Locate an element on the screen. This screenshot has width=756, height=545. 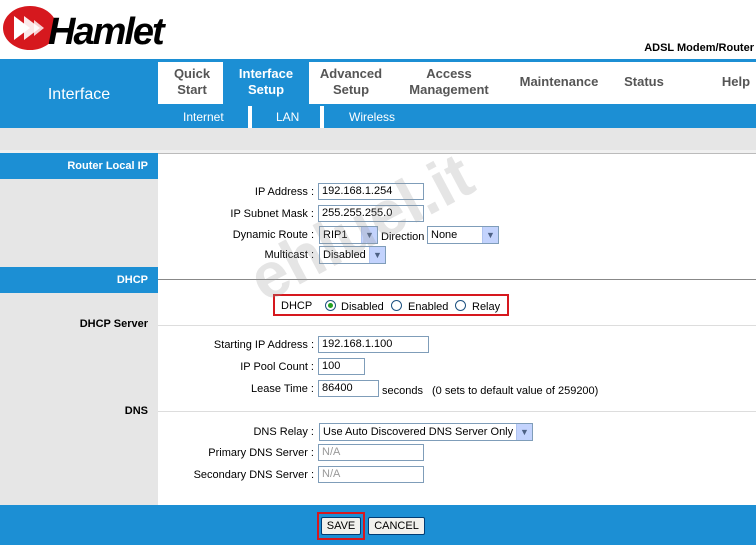
starting-ip-input: 192.168.1.100 is located at coordinates (373, 344).